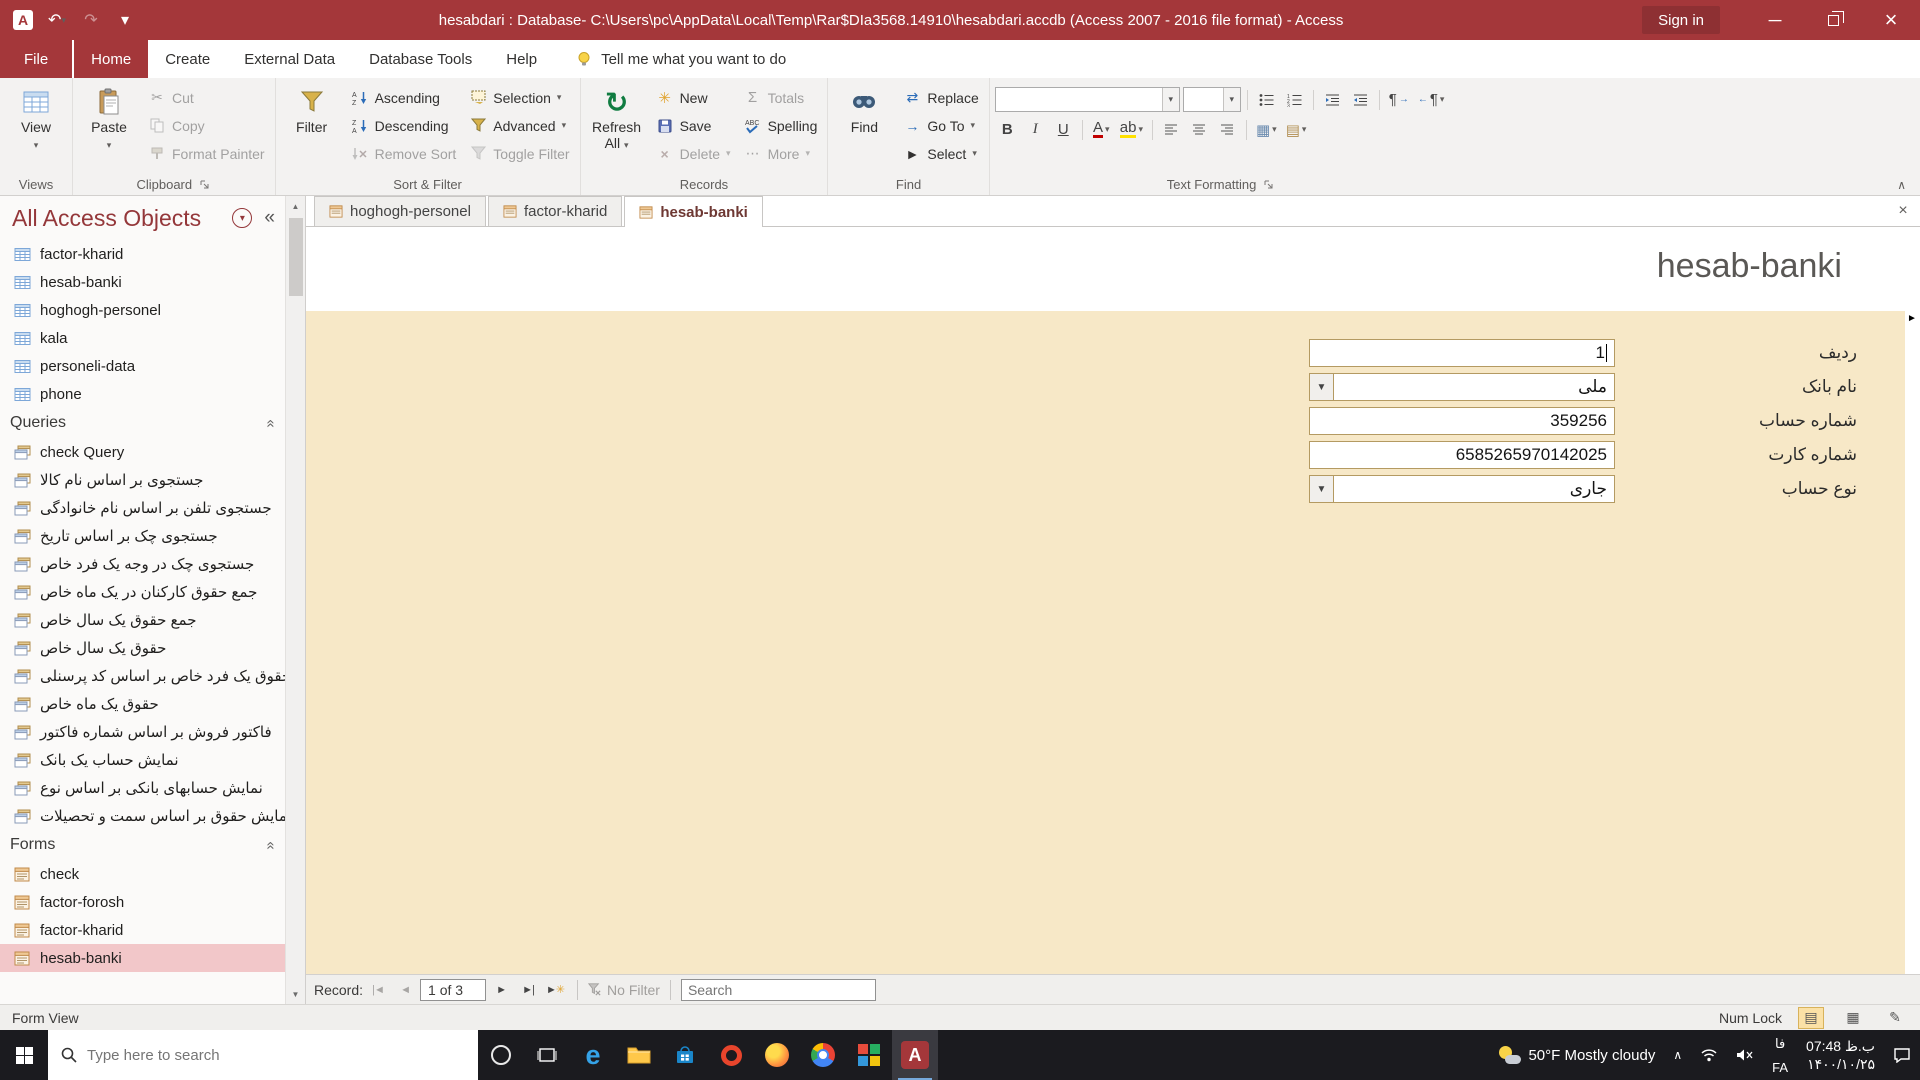  I want to click on spelling-button: ABC Spelling, so click(781, 125).